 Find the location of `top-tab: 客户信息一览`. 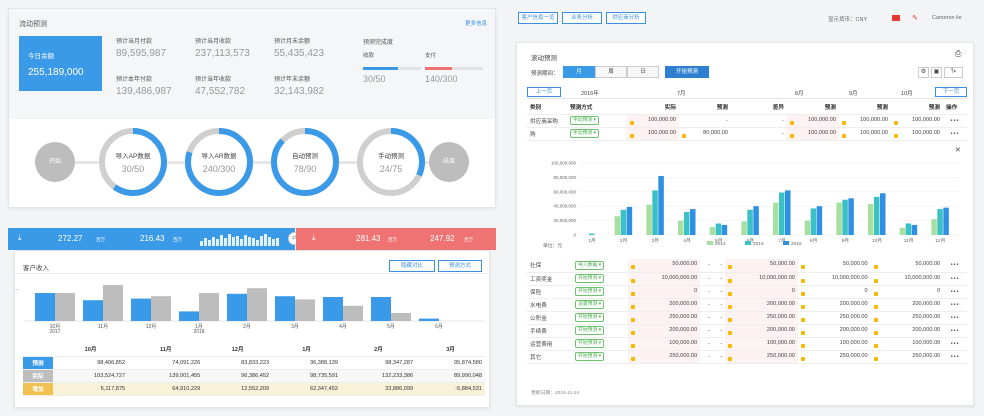

top-tab: 客户信息一览 is located at coordinates (538, 18).